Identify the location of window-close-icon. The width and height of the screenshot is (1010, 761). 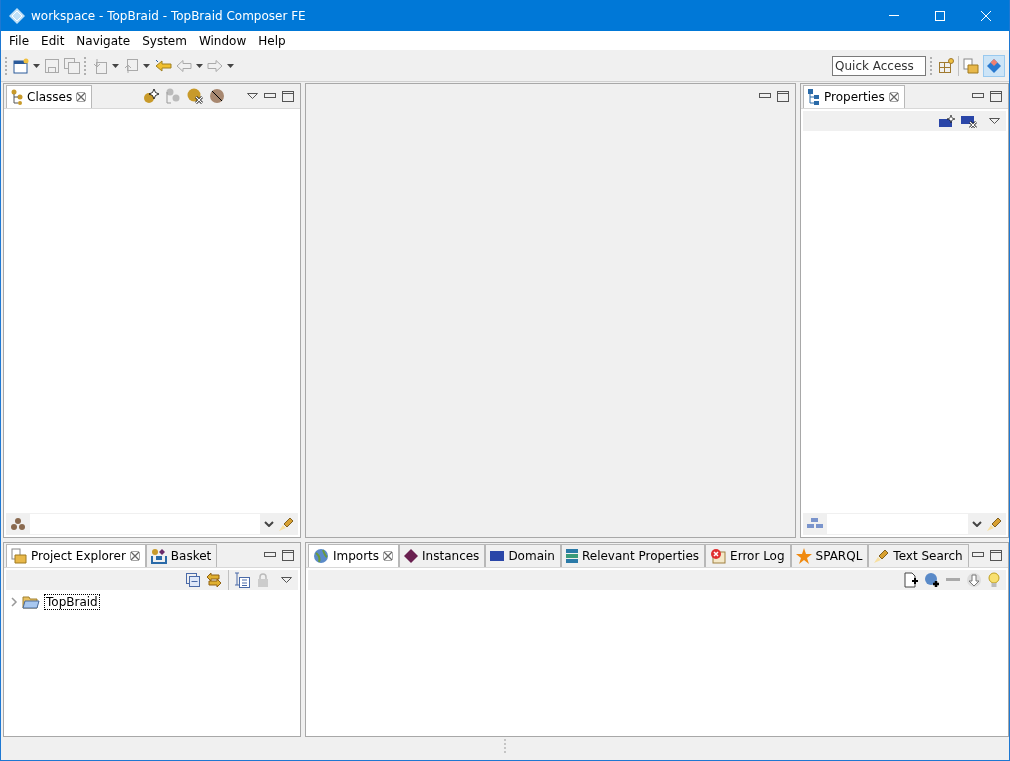
(986, 15).